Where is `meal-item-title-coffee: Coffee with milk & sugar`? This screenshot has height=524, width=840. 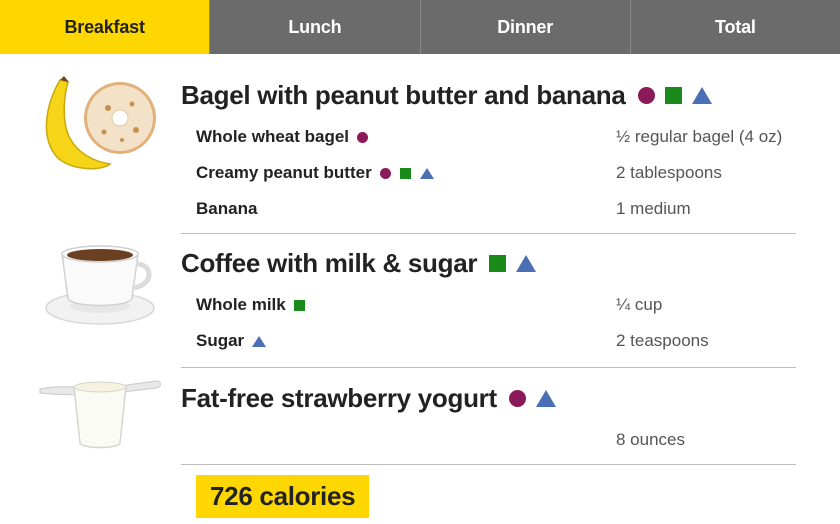
meal-item-title-coffee: Coffee with milk & sugar is located at coordinates (363, 263).